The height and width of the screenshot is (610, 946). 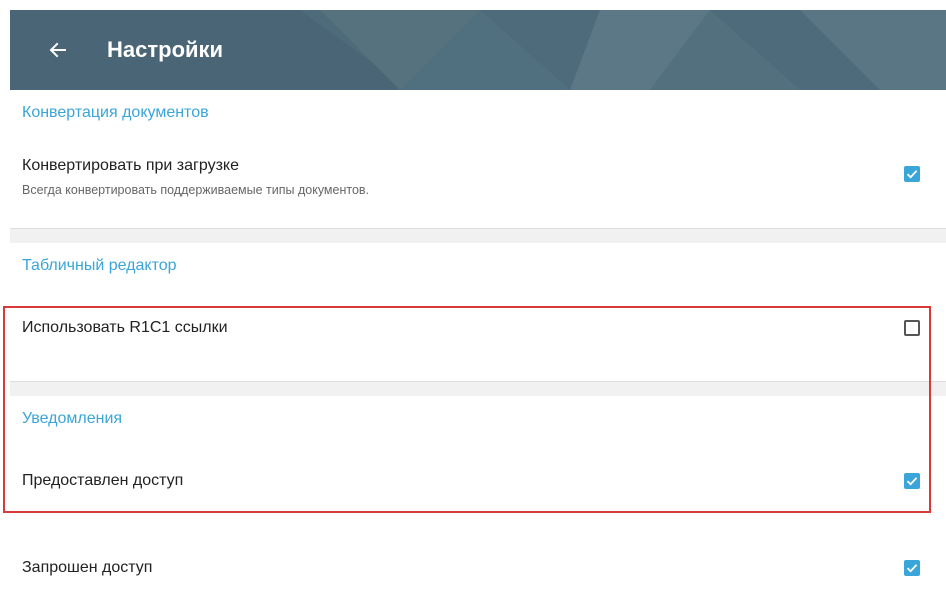 I want to click on pref-title: Предоставлен доступ, so click(x=103, y=480).